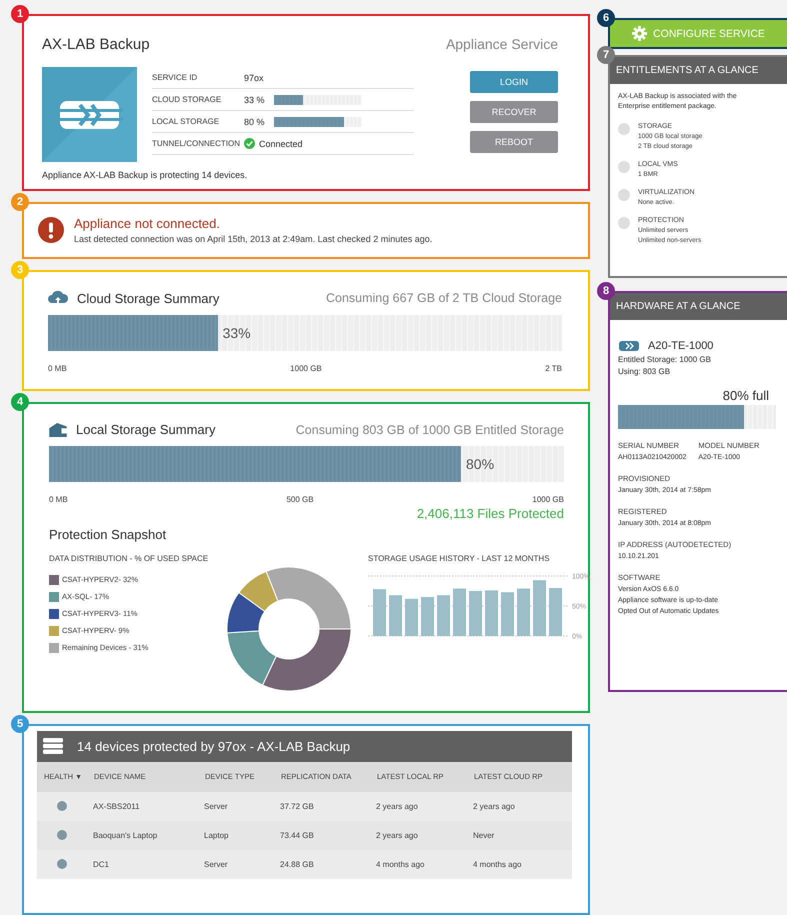 This screenshot has height=915, width=787. I want to click on consumption-text: Consuming 667 GB of 2 TB Cloud Storage, so click(444, 298).